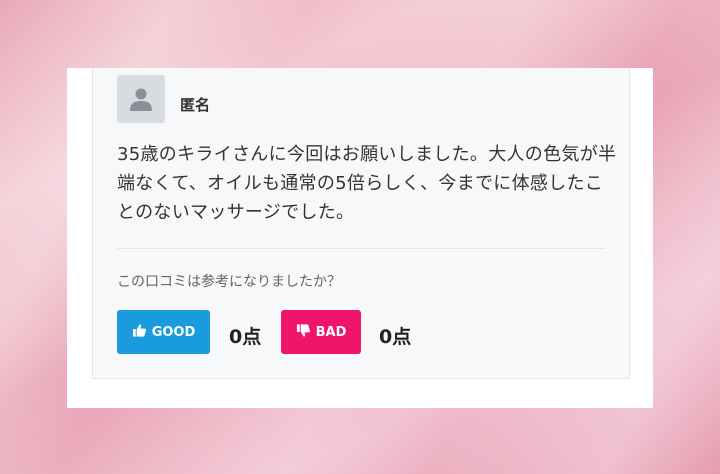  I want to click on good-button: GOOD, so click(163, 332).